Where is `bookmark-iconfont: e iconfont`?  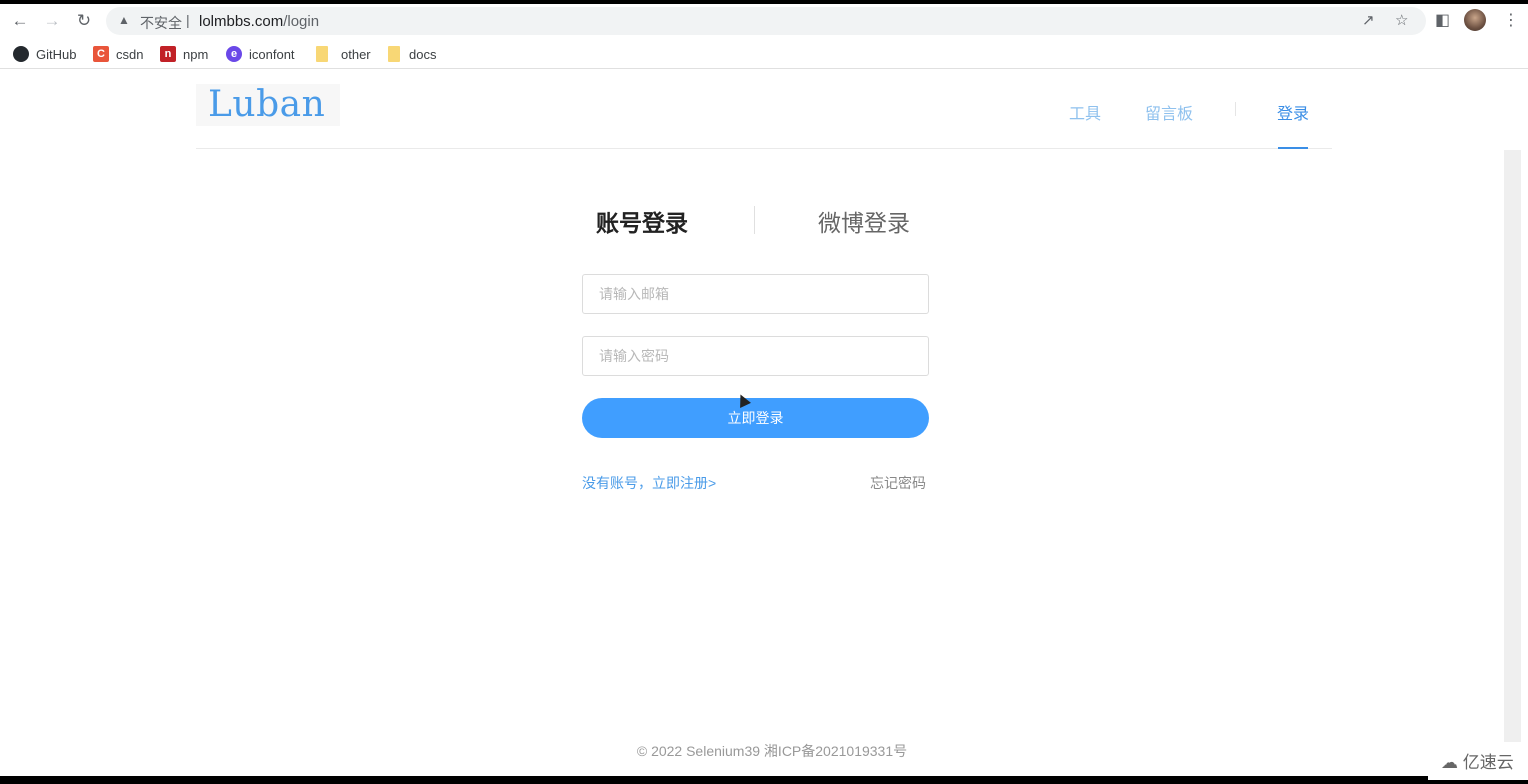
bookmark-iconfont: e iconfont is located at coordinates (260, 54).